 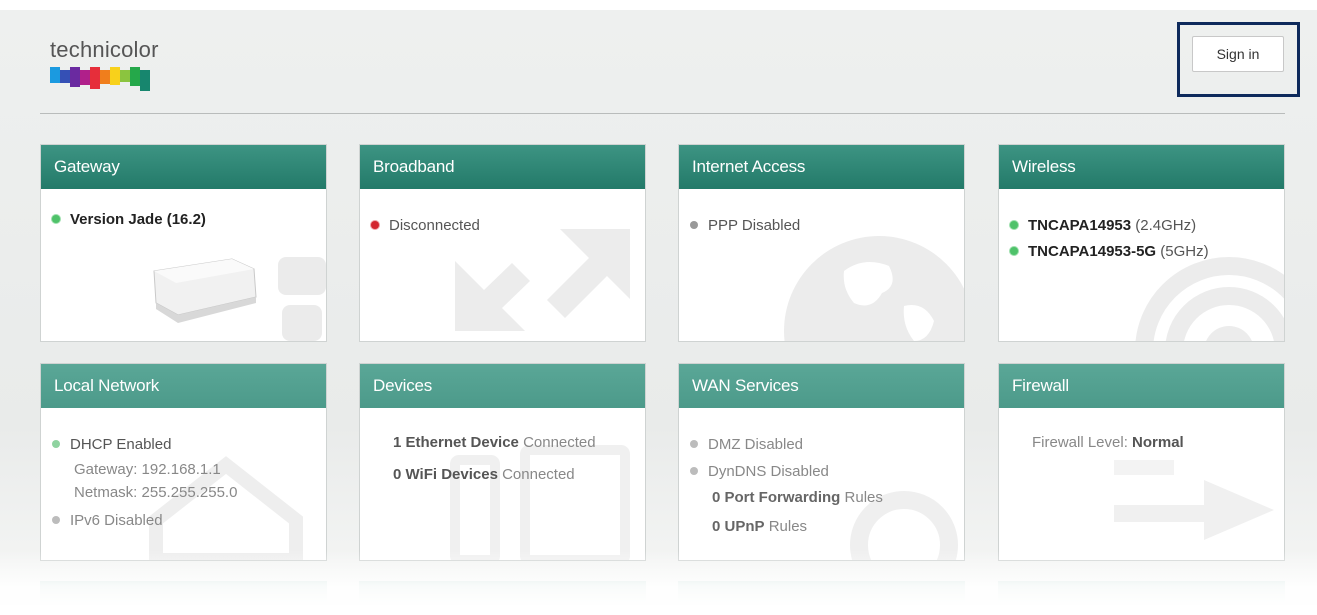 I want to click on devices-ethernet-suffix: Connected, so click(x=559, y=442).